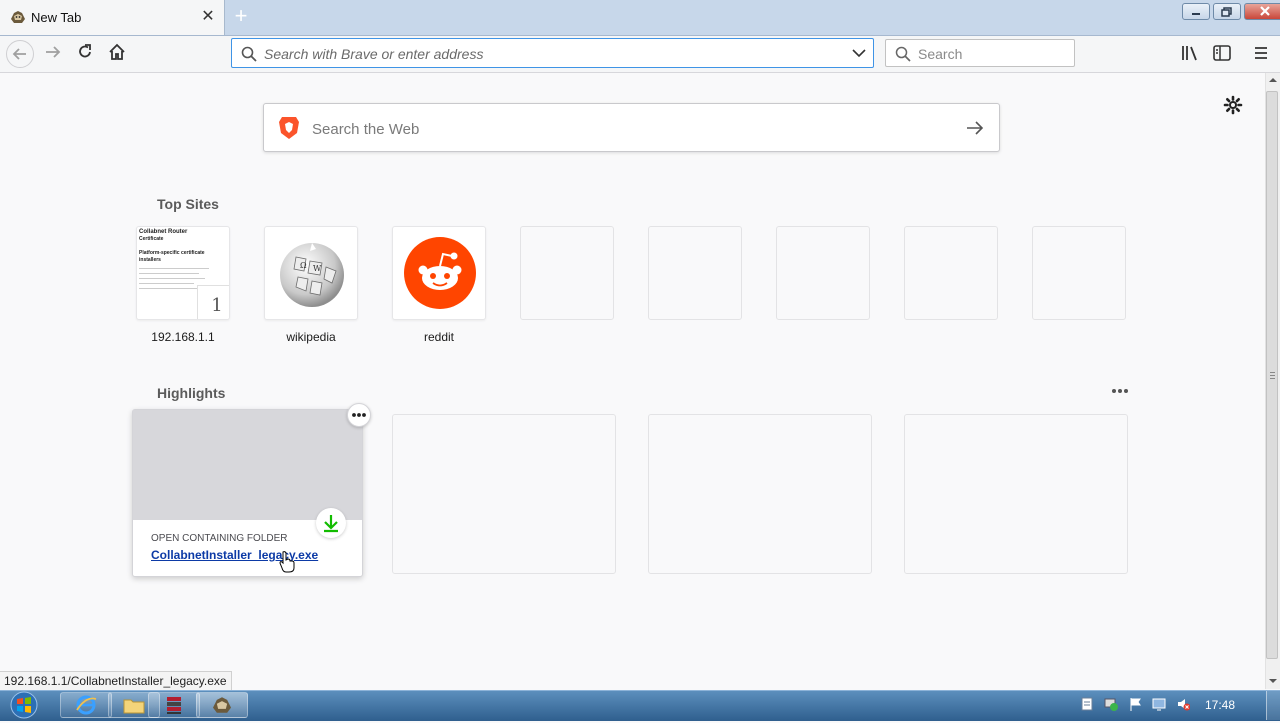  I want to click on internet-explorer-icon, so click(86, 705).